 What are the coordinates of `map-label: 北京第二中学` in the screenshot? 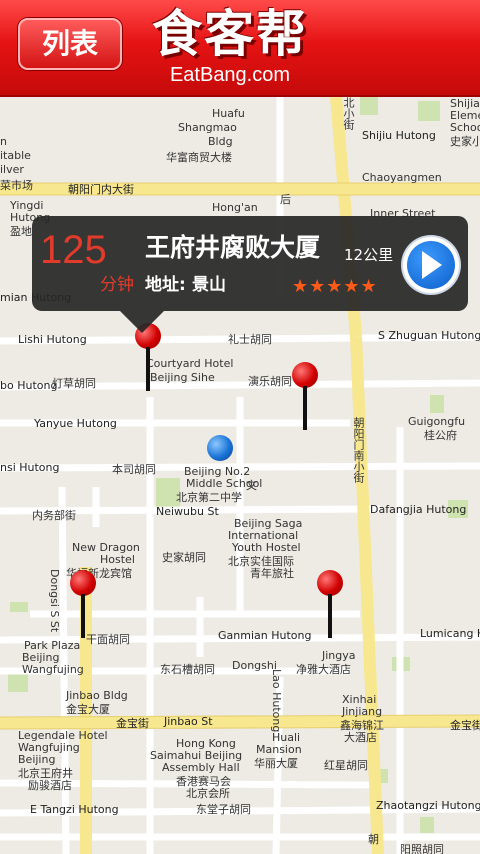 It's located at (209, 497).